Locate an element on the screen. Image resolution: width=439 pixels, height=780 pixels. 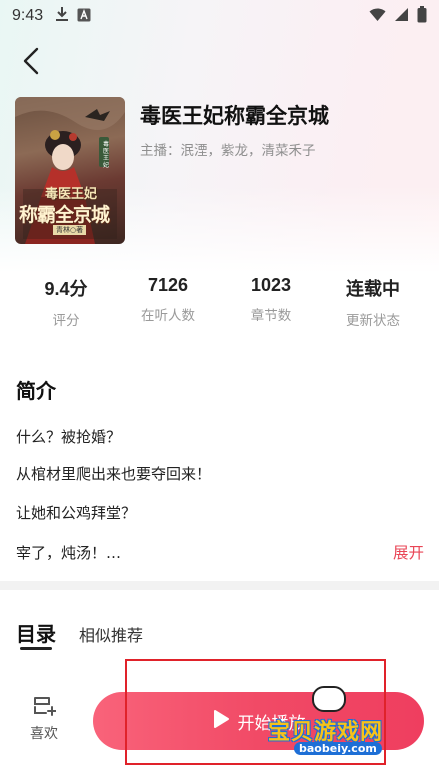
like-label: 喜欢 is located at coordinates (44, 734).